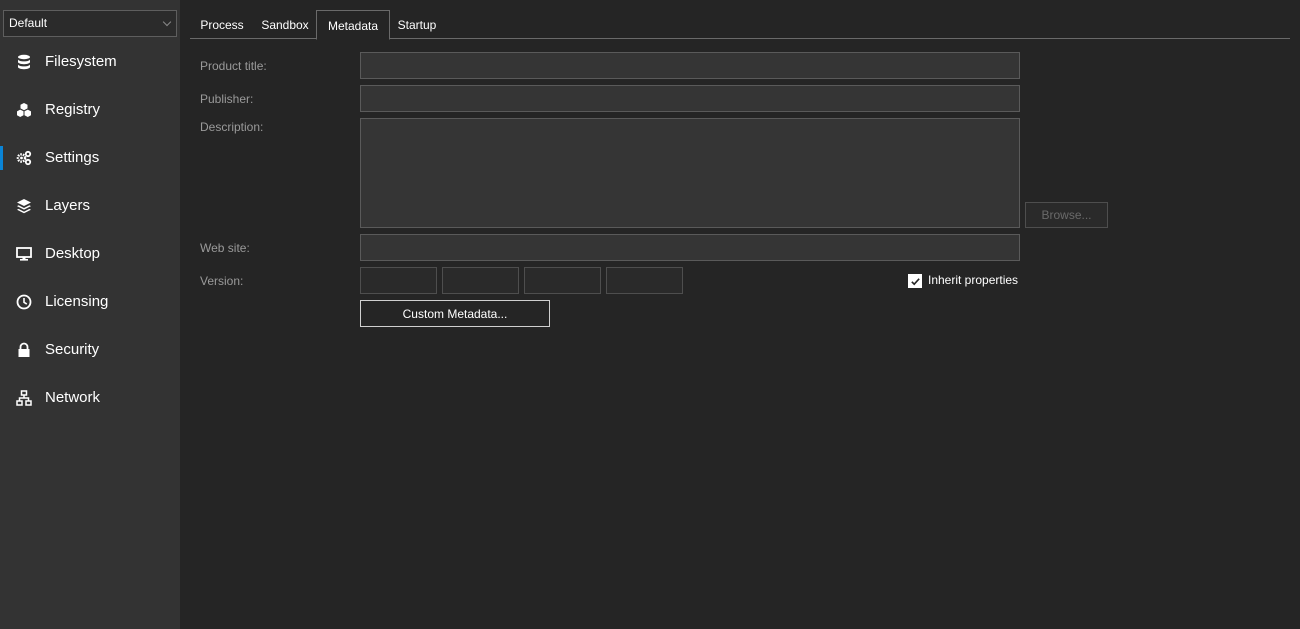 This screenshot has height=629, width=1300. I want to click on sidebar-item-label: Registry, so click(73, 109).